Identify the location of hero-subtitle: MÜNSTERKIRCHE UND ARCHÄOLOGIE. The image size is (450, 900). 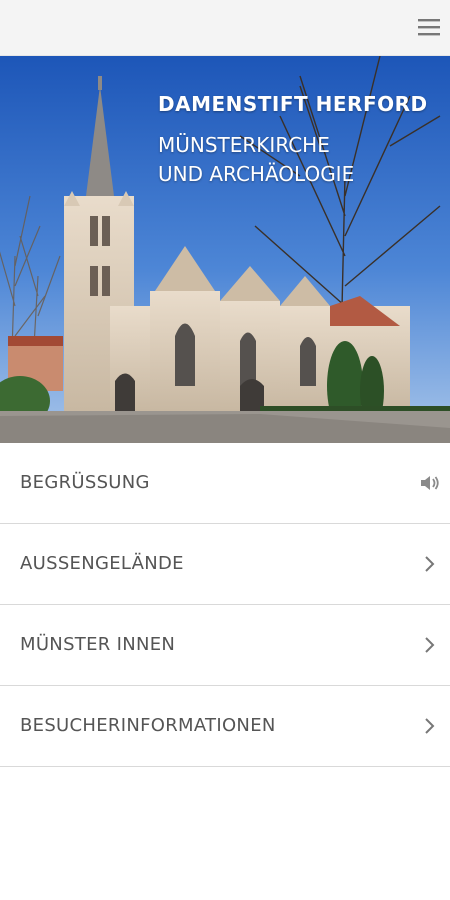
(300, 160).